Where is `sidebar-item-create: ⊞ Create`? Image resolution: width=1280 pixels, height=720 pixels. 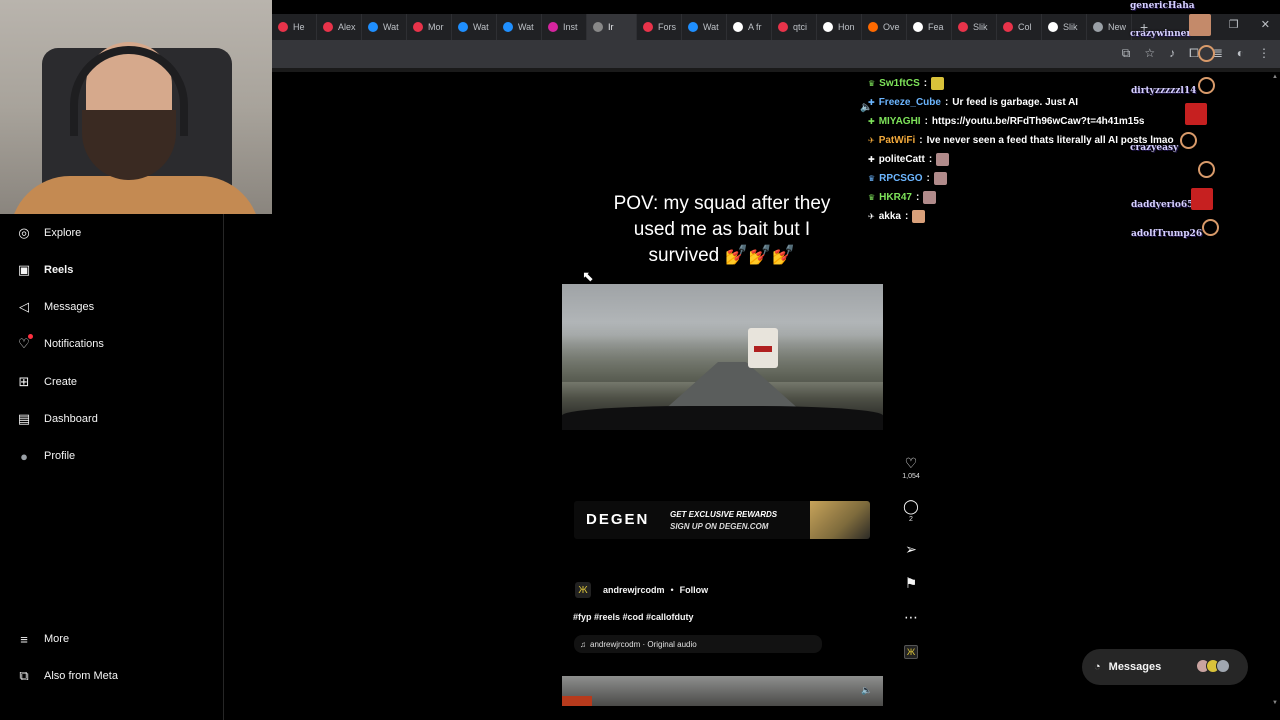 sidebar-item-create: ⊞ Create is located at coordinates (46, 382).